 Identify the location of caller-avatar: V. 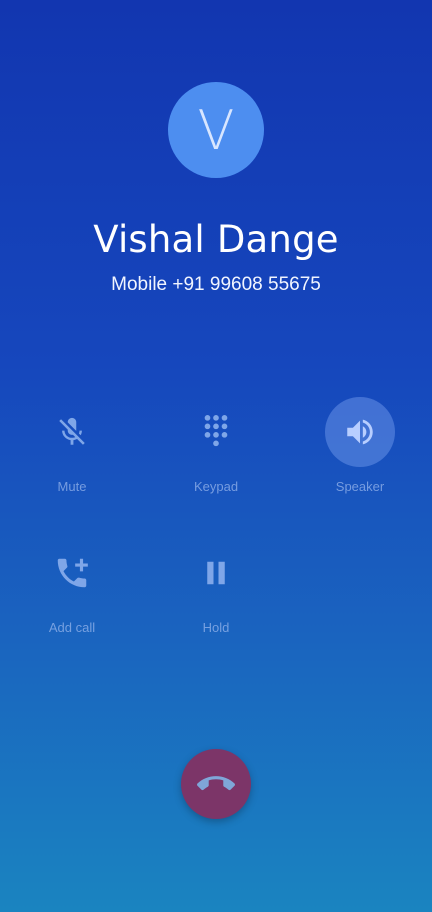
(216, 130).